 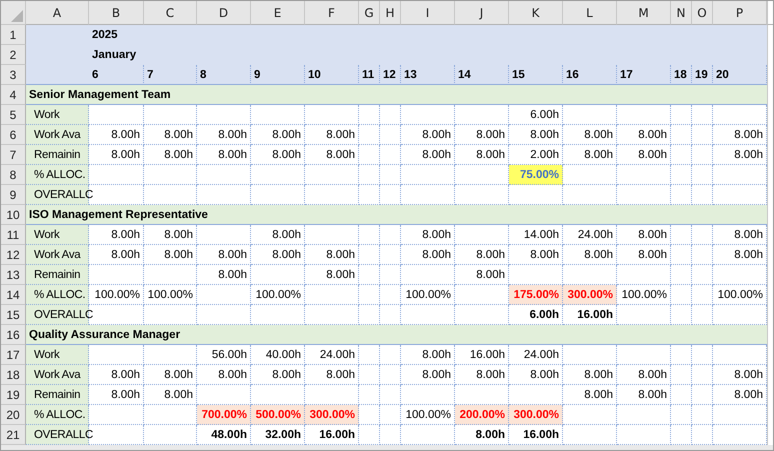 I want to click on row-number: 14, so click(x=13, y=295).